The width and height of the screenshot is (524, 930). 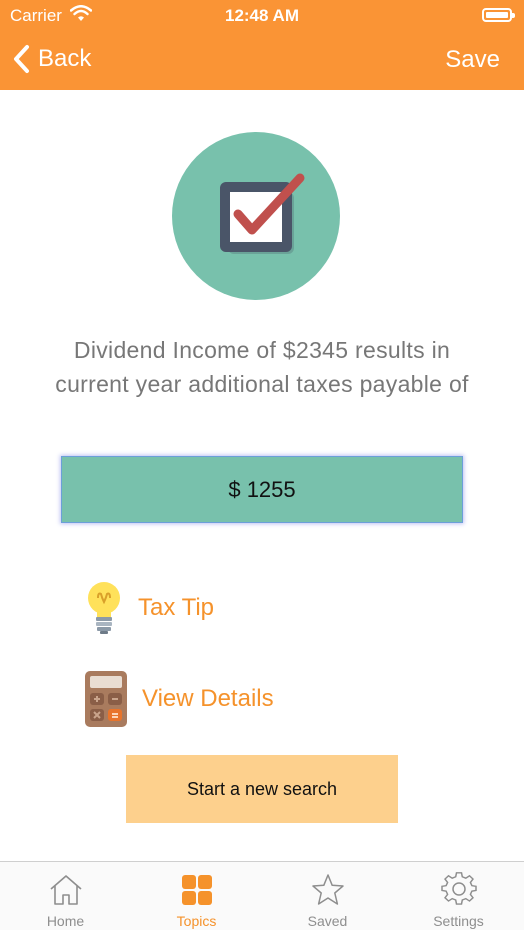 What do you see at coordinates (262, 61) in the screenshot?
I see `navigation-bar: Back Save` at bounding box center [262, 61].